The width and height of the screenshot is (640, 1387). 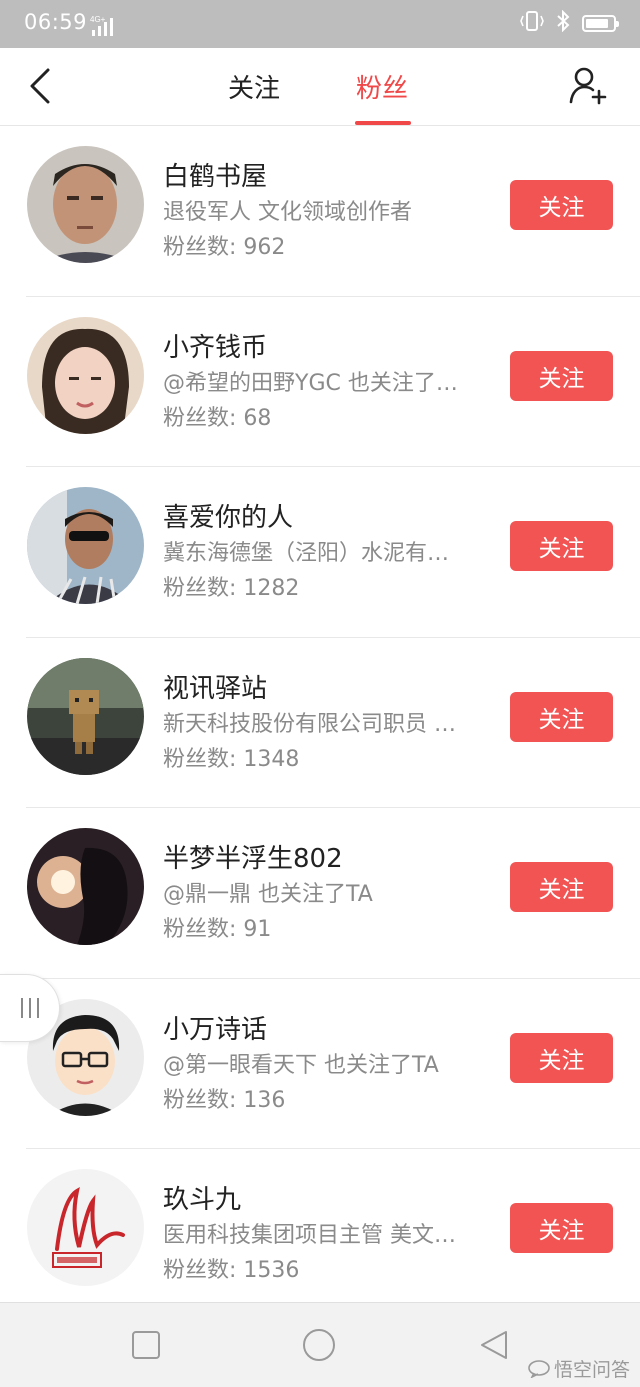 I want to click on list-item: 玖斗九 医用科技集团项目主管 美文… 粉丝数: 1536 关注, so click(x=320, y=1234).